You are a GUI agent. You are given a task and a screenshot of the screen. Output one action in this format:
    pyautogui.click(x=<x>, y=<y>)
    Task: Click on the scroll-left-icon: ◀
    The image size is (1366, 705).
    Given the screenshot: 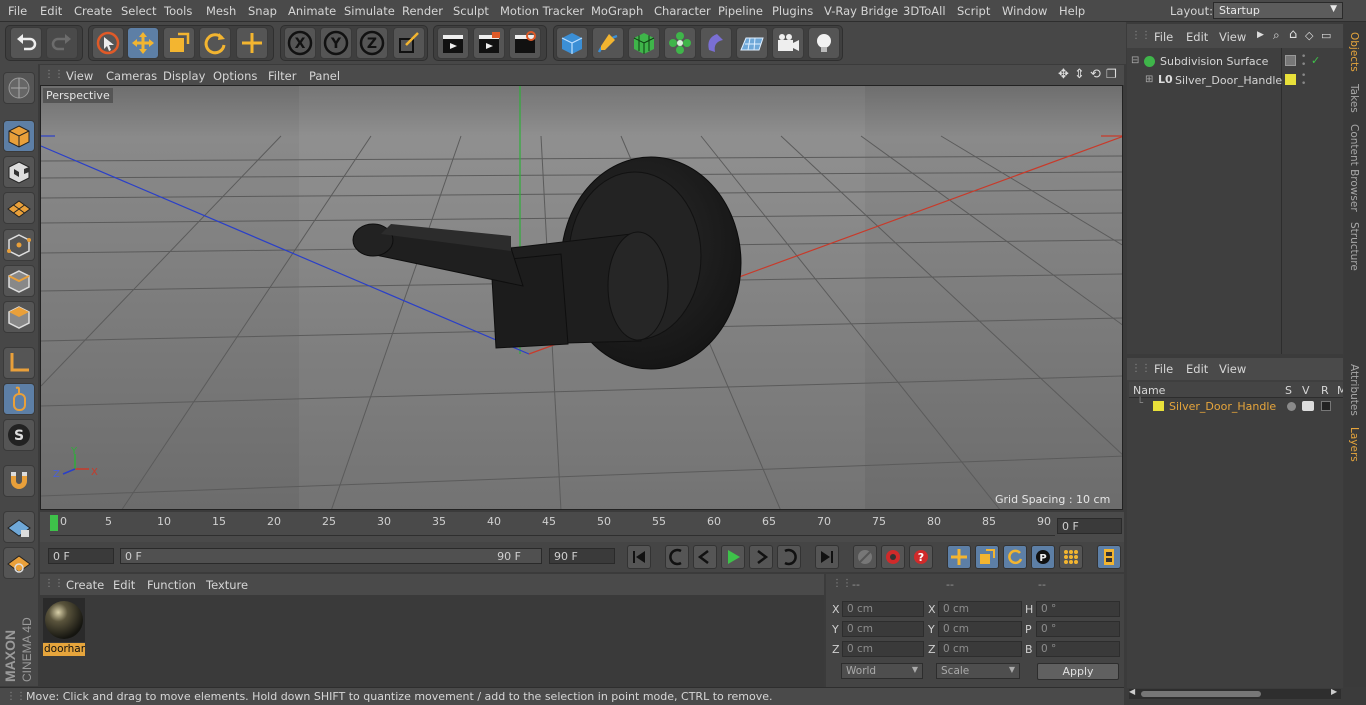 What is the action you would take?
    pyautogui.click(x=1132, y=691)
    